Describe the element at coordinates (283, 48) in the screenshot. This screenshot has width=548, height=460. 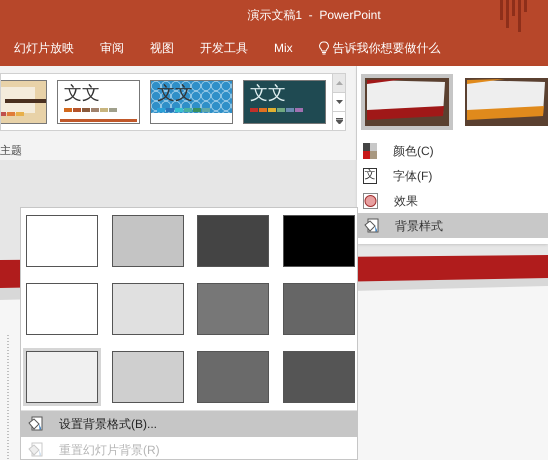
I see `ribbon-tab: Mix` at that location.